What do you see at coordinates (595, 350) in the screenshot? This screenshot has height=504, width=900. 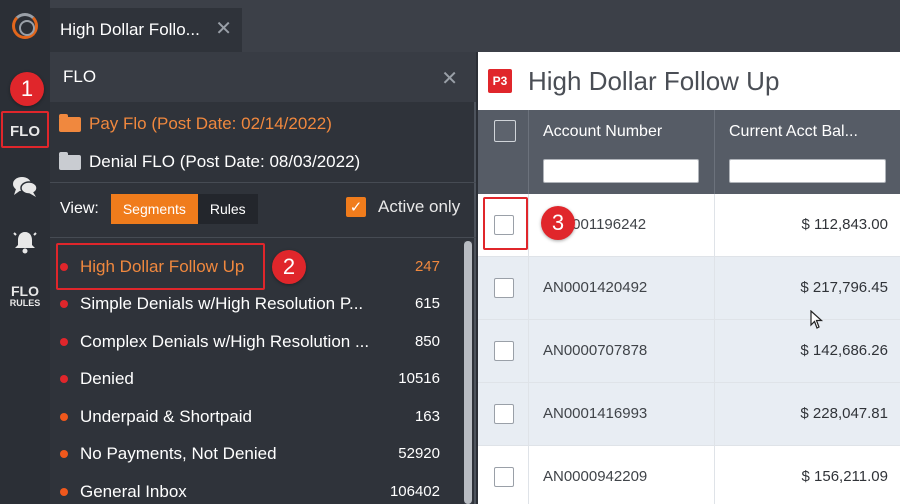 I see `account-number: AN0000707878` at bounding box center [595, 350].